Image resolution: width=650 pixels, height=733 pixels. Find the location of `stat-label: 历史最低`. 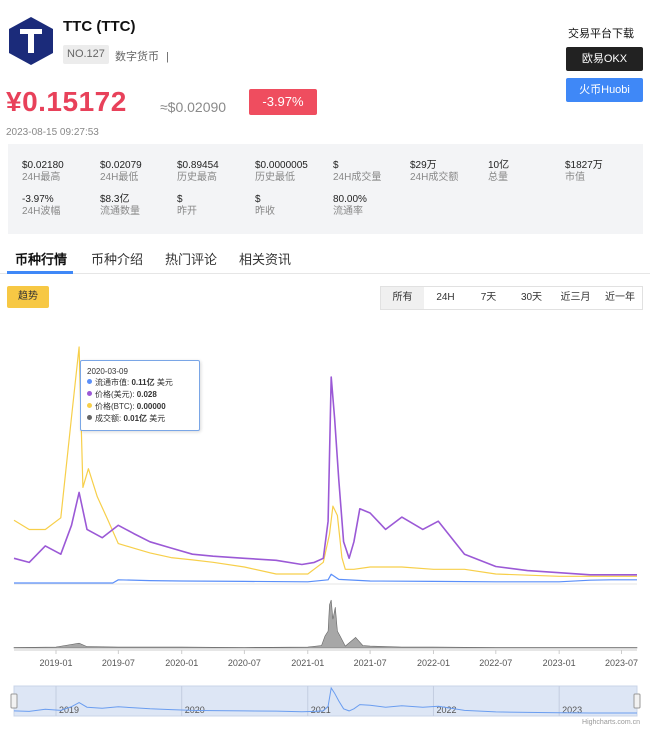

stat-label: 历史最低 is located at coordinates (275, 177).